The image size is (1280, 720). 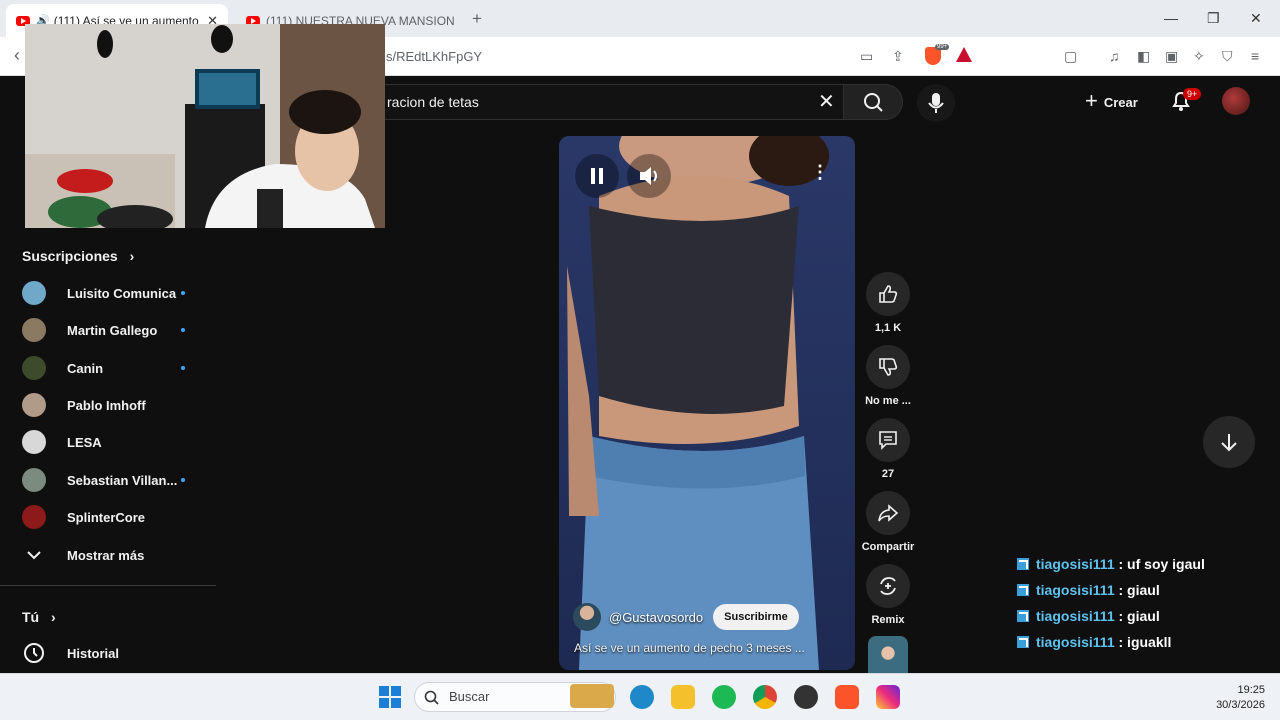 What do you see at coordinates (1199, 56) in the screenshot?
I see `leo-ai-icon: ✧` at bounding box center [1199, 56].